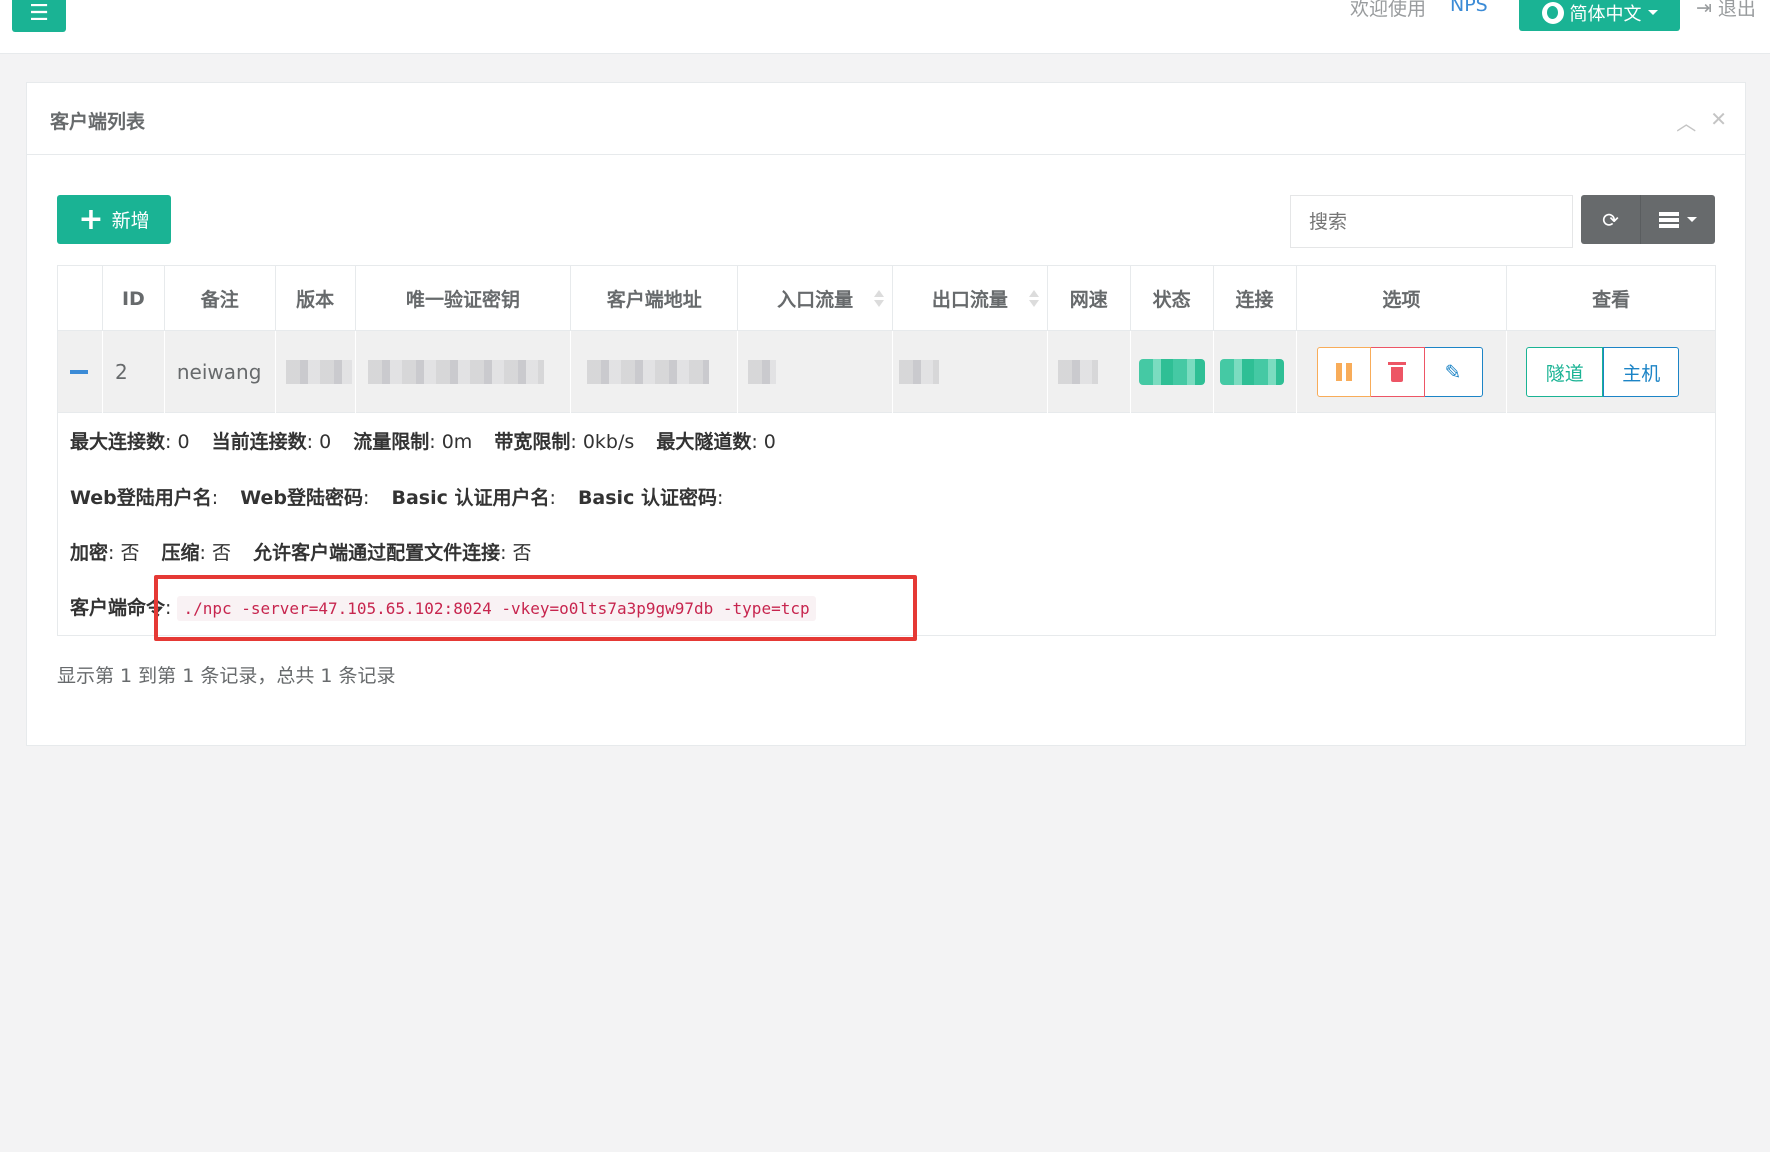 This screenshot has width=1770, height=1152. I want to click on col-id: ID, so click(134, 298).